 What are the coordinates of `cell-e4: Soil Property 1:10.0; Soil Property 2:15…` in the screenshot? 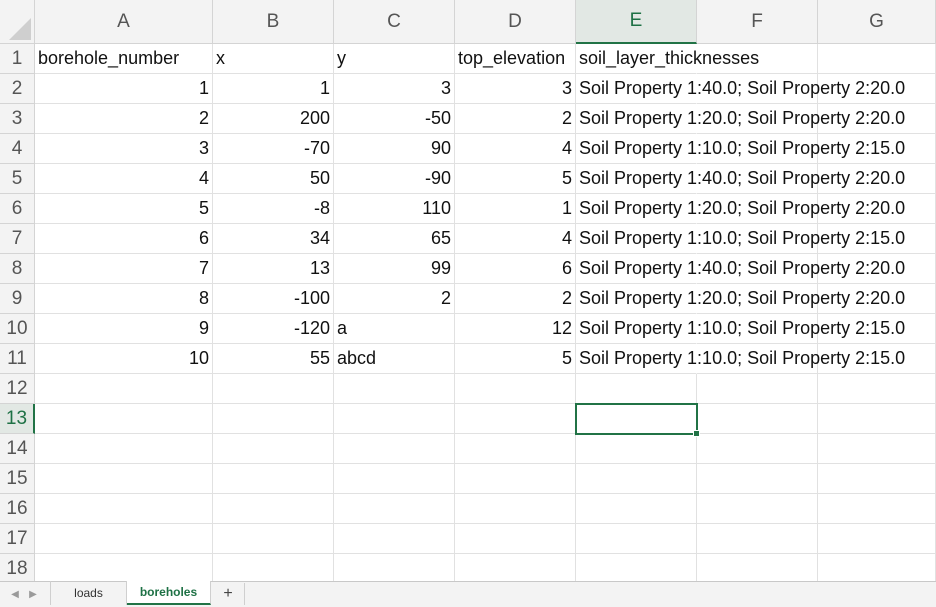 It's located at (740, 149).